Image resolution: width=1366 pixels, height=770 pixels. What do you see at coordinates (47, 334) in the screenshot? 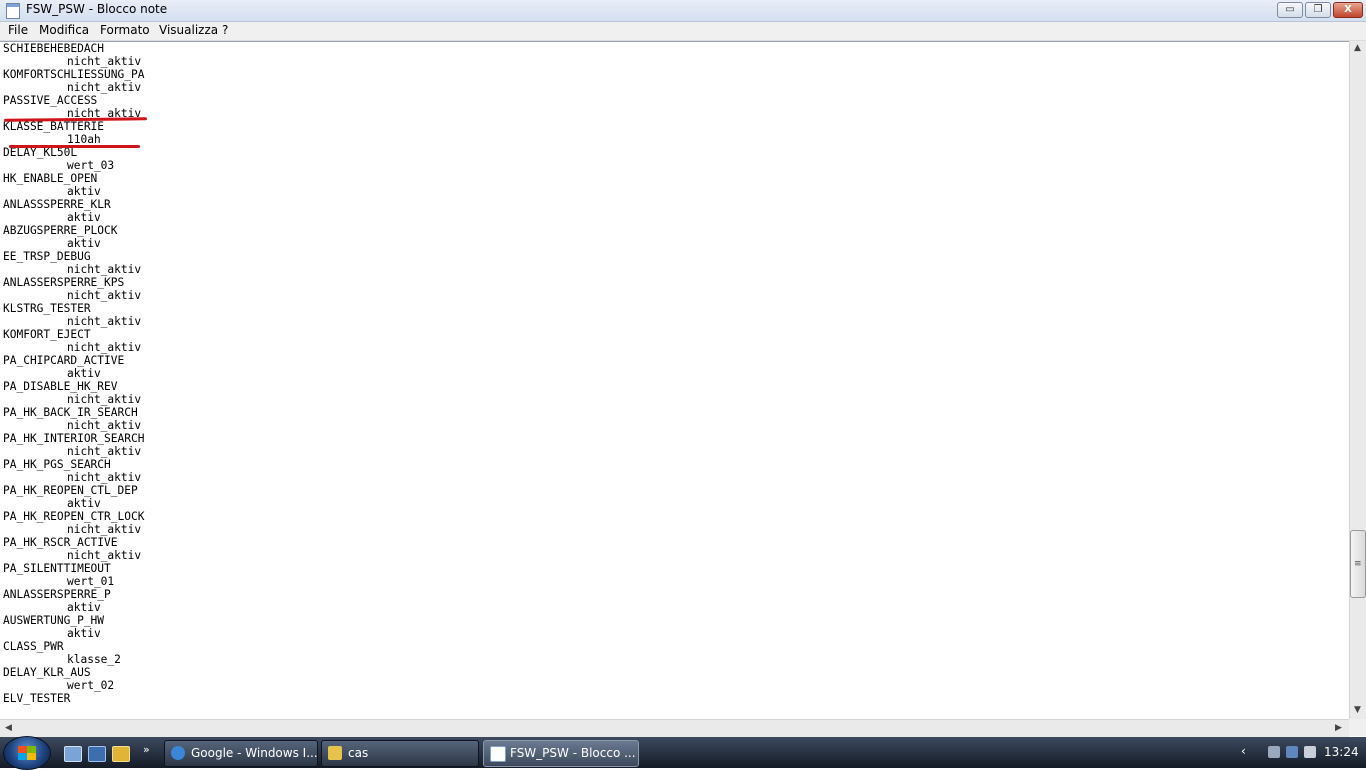
I see `text-line-key: KOMFORT_EJECT` at bounding box center [47, 334].